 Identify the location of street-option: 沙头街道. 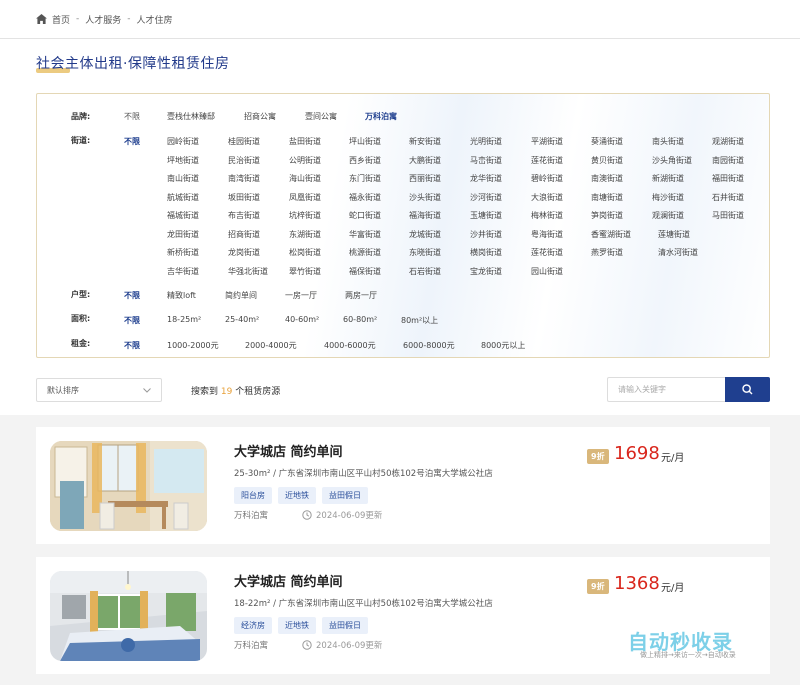
(425, 197).